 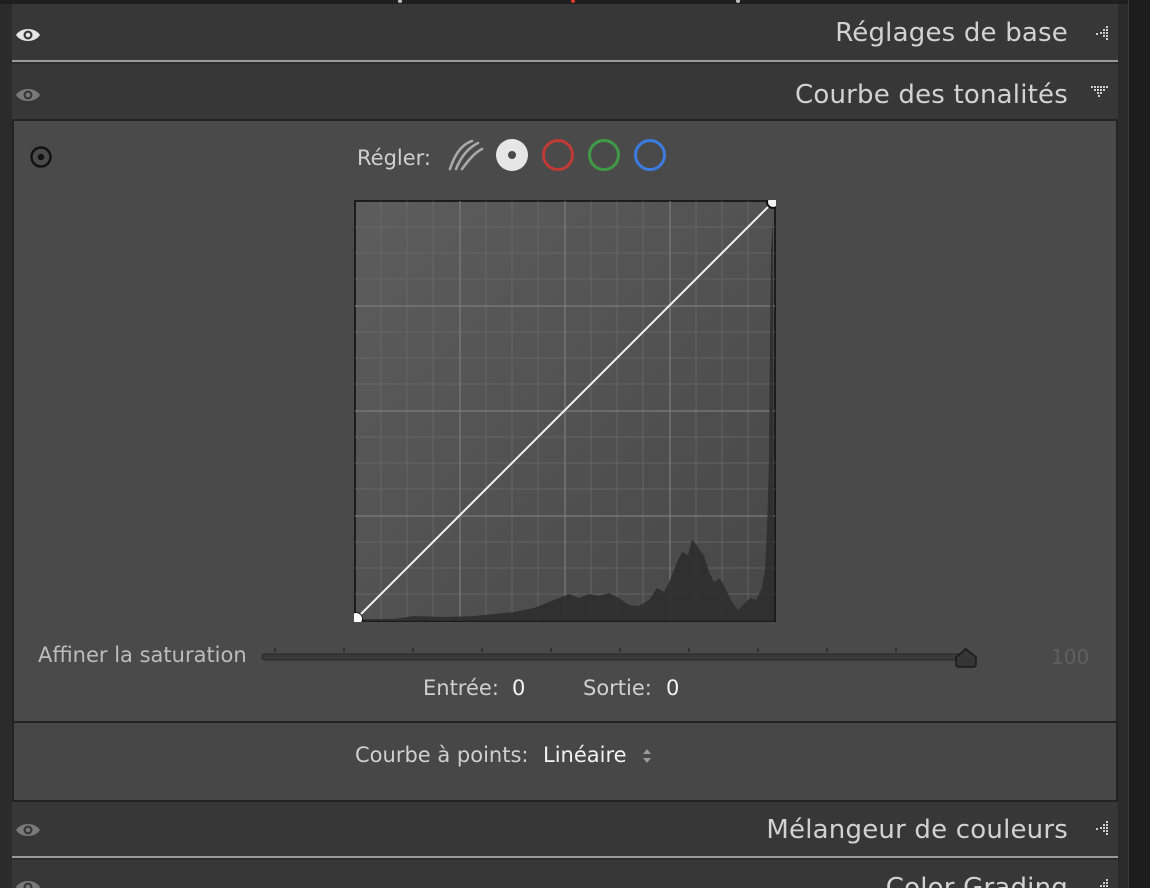 What do you see at coordinates (617, 688) in the screenshot?
I see `output-label: Sortie:` at bounding box center [617, 688].